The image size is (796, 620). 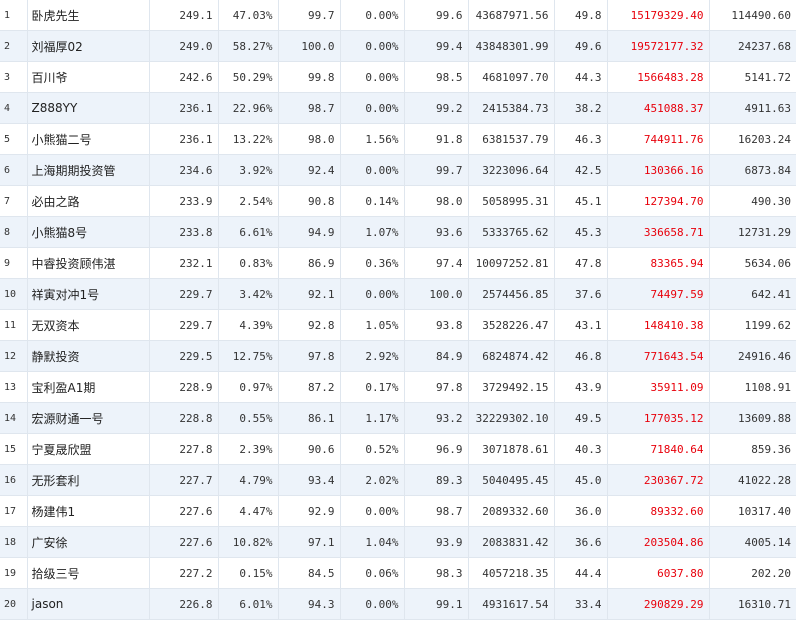 I want to click on account-name-cell: 卧虎先生, so click(x=88, y=15).